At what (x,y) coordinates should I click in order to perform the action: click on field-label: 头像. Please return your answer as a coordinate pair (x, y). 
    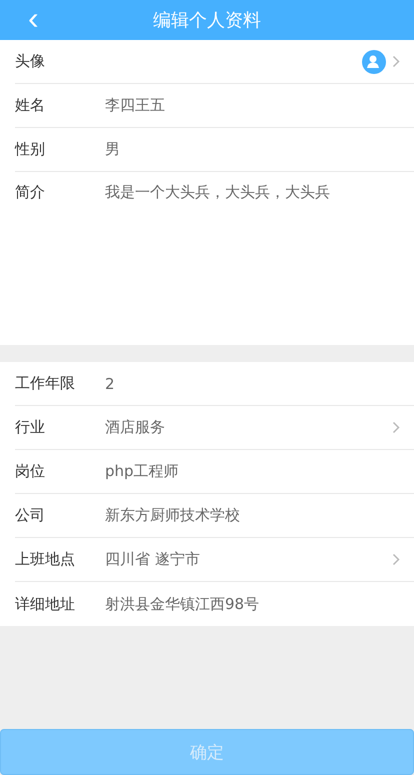
    Looking at the image, I should click on (30, 61).